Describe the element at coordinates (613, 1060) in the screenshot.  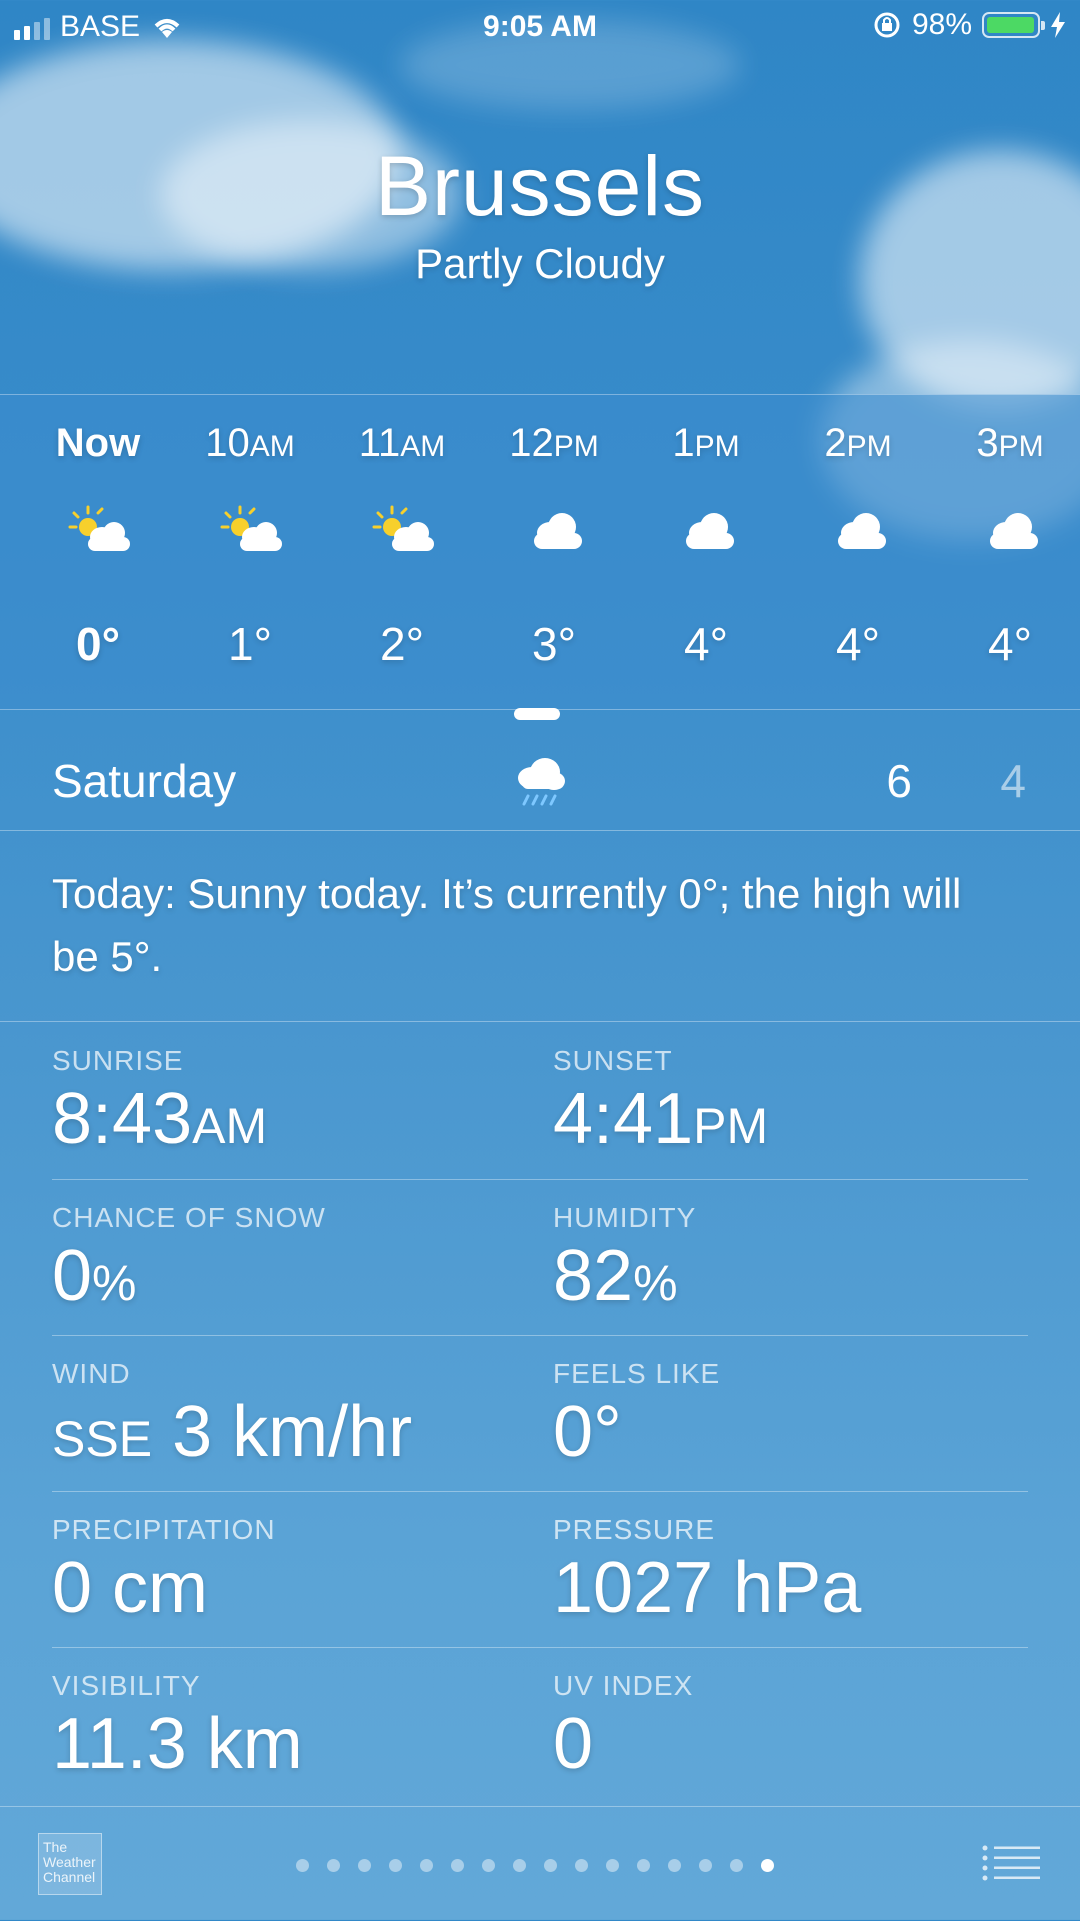
I see `detail-label: SUNSET` at that location.